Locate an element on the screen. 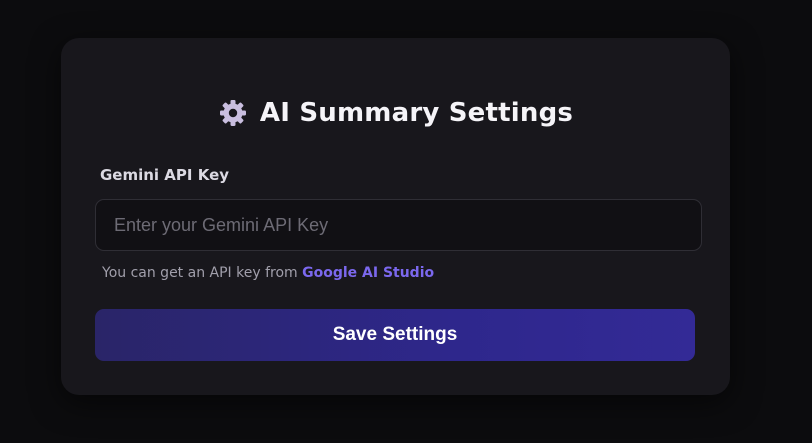 Image resolution: width=812 pixels, height=443 pixels. api-key-label: Gemini API Key is located at coordinates (165, 175).